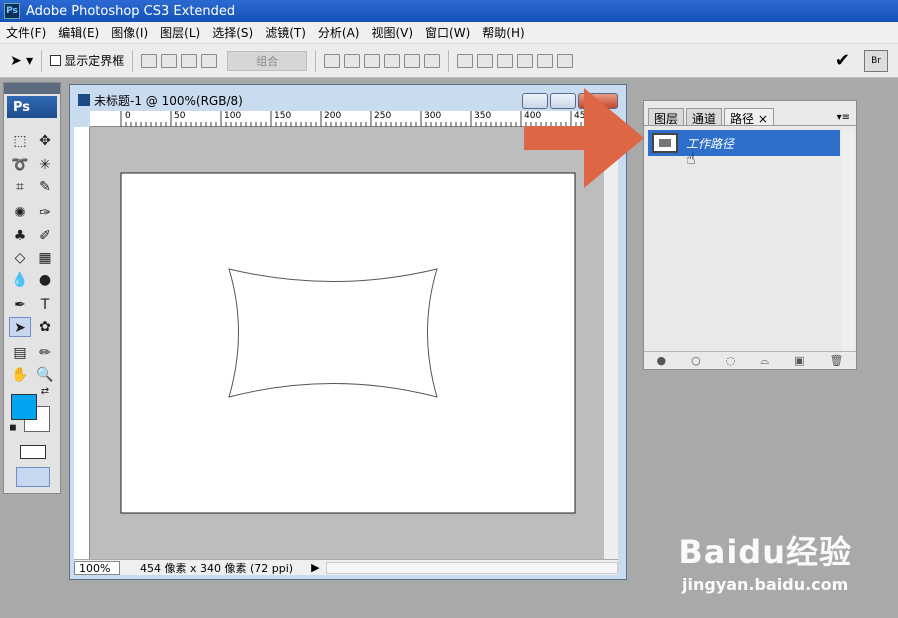 This screenshot has height=618, width=898. I want to click on crop-icon: ⌗, so click(20, 187).